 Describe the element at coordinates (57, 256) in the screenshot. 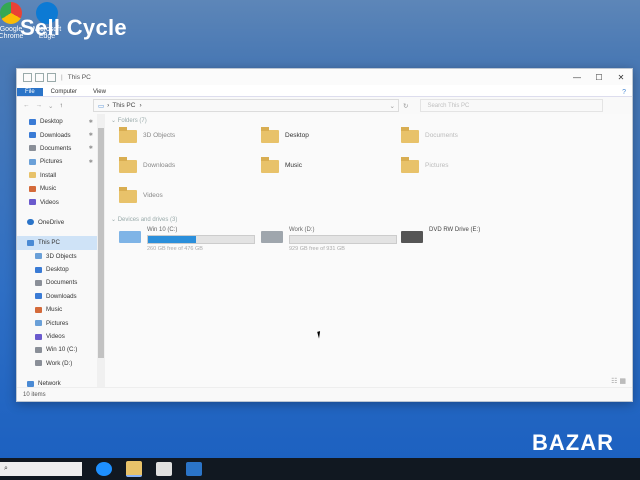

I see `nav-item-3d-objects: 3D Objects` at that location.